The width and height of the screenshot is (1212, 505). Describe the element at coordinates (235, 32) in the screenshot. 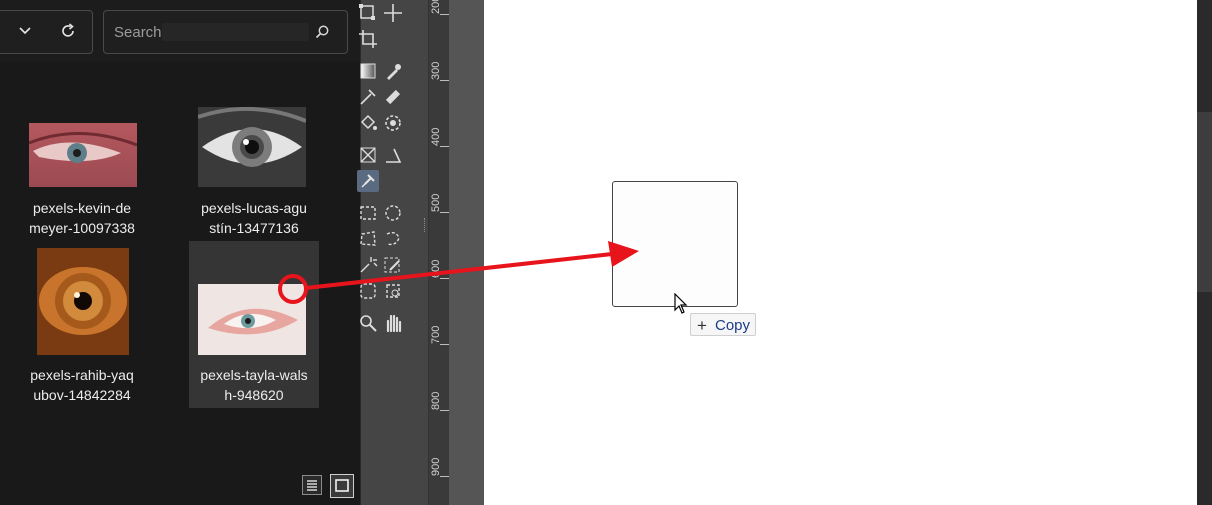

I see `search-blurred-text` at that location.